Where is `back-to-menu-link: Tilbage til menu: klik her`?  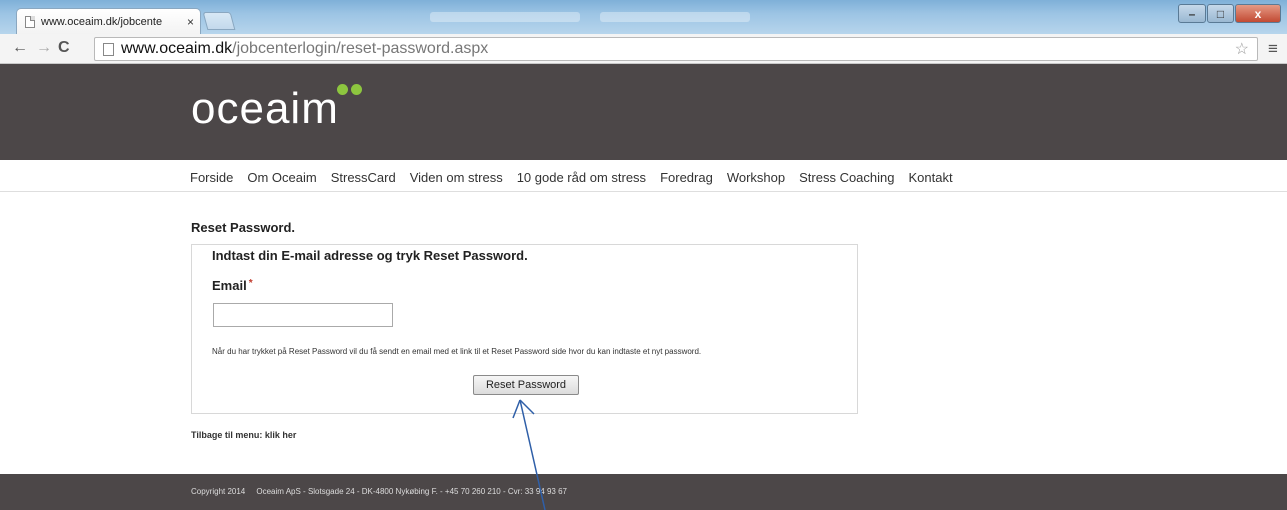
back-to-menu-link: Tilbage til menu: klik her is located at coordinates (243, 435).